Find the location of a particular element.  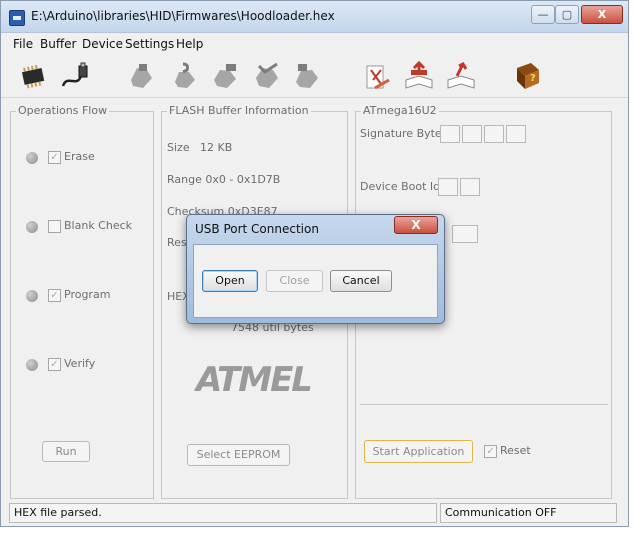

reset-label: Reset is located at coordinates (515, 450).